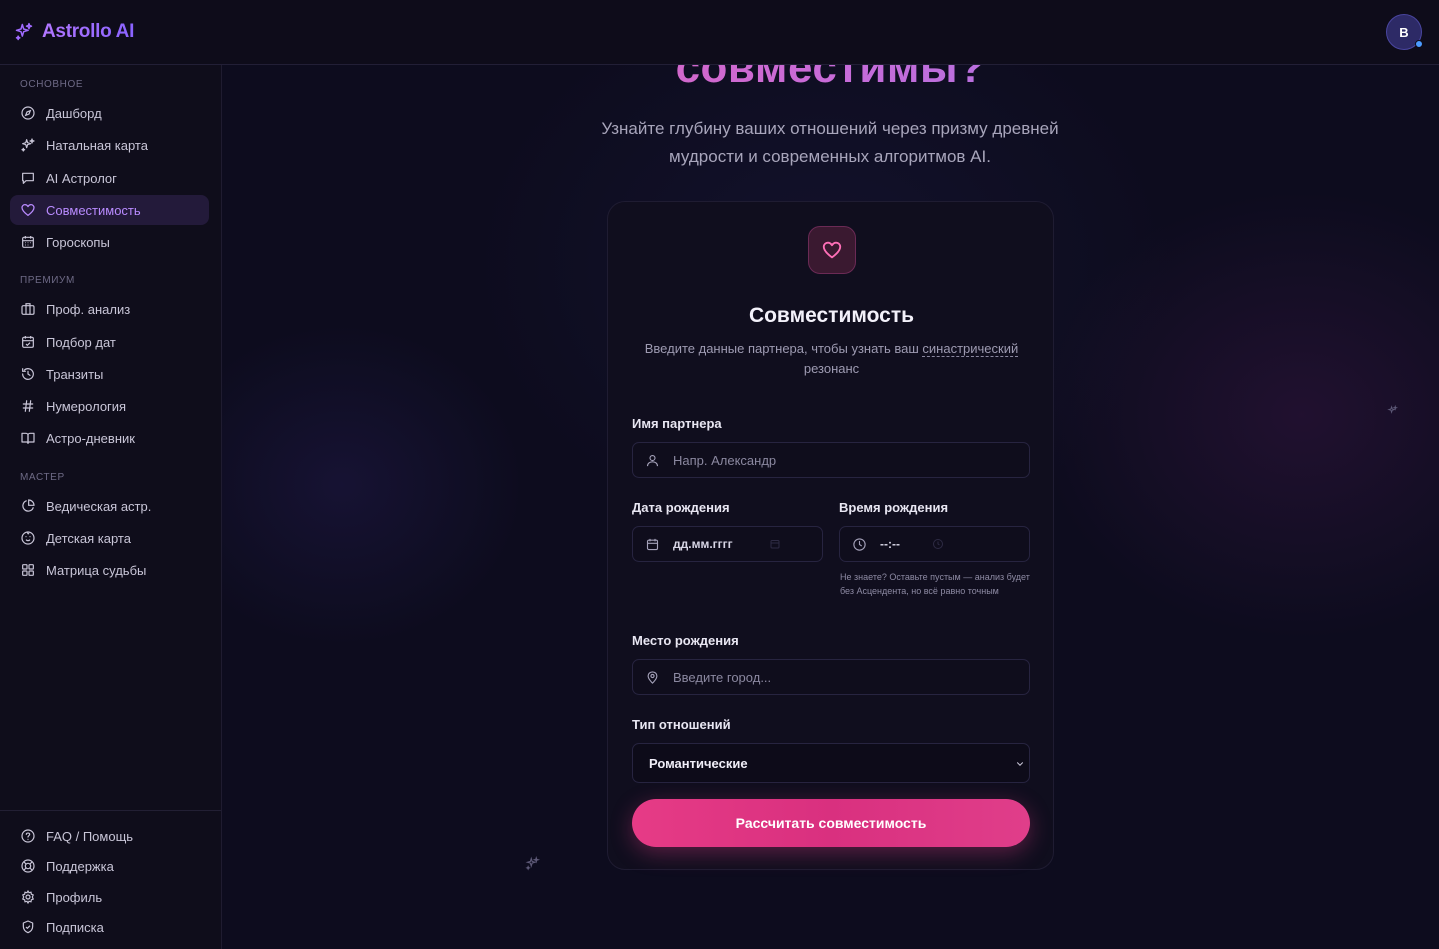  I want to click on sidebar-item-label: Поддержка, so click(80, 866).